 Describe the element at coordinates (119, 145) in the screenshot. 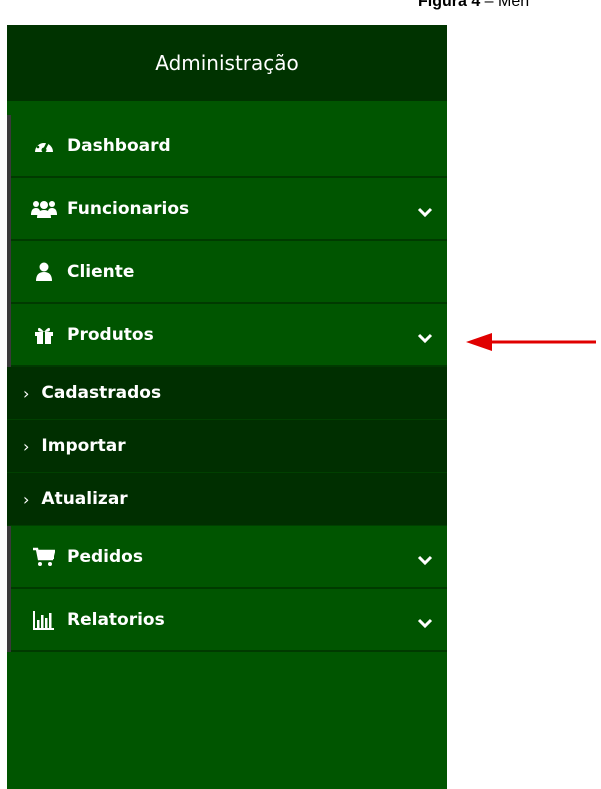

I see `sidebar-item-label: Dashboard` at that location.